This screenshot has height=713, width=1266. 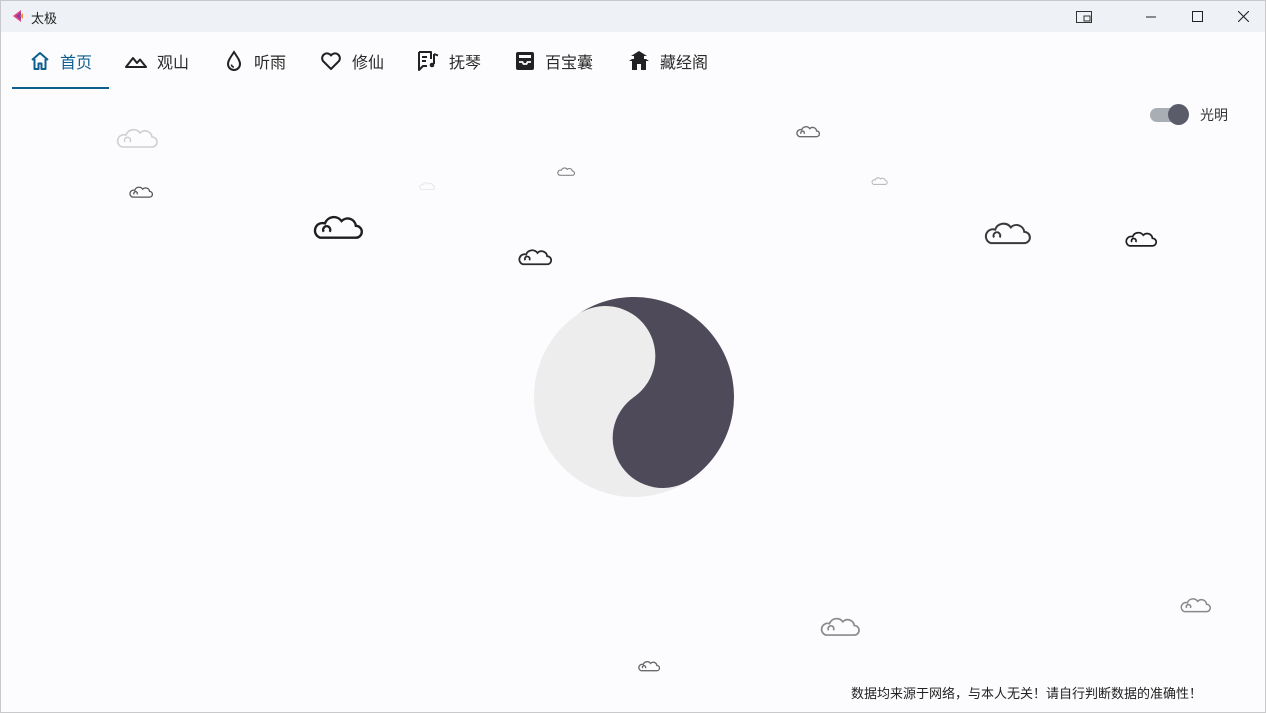 I want to click on nav-item-music: 抚琴, so click(x=449, y=61).